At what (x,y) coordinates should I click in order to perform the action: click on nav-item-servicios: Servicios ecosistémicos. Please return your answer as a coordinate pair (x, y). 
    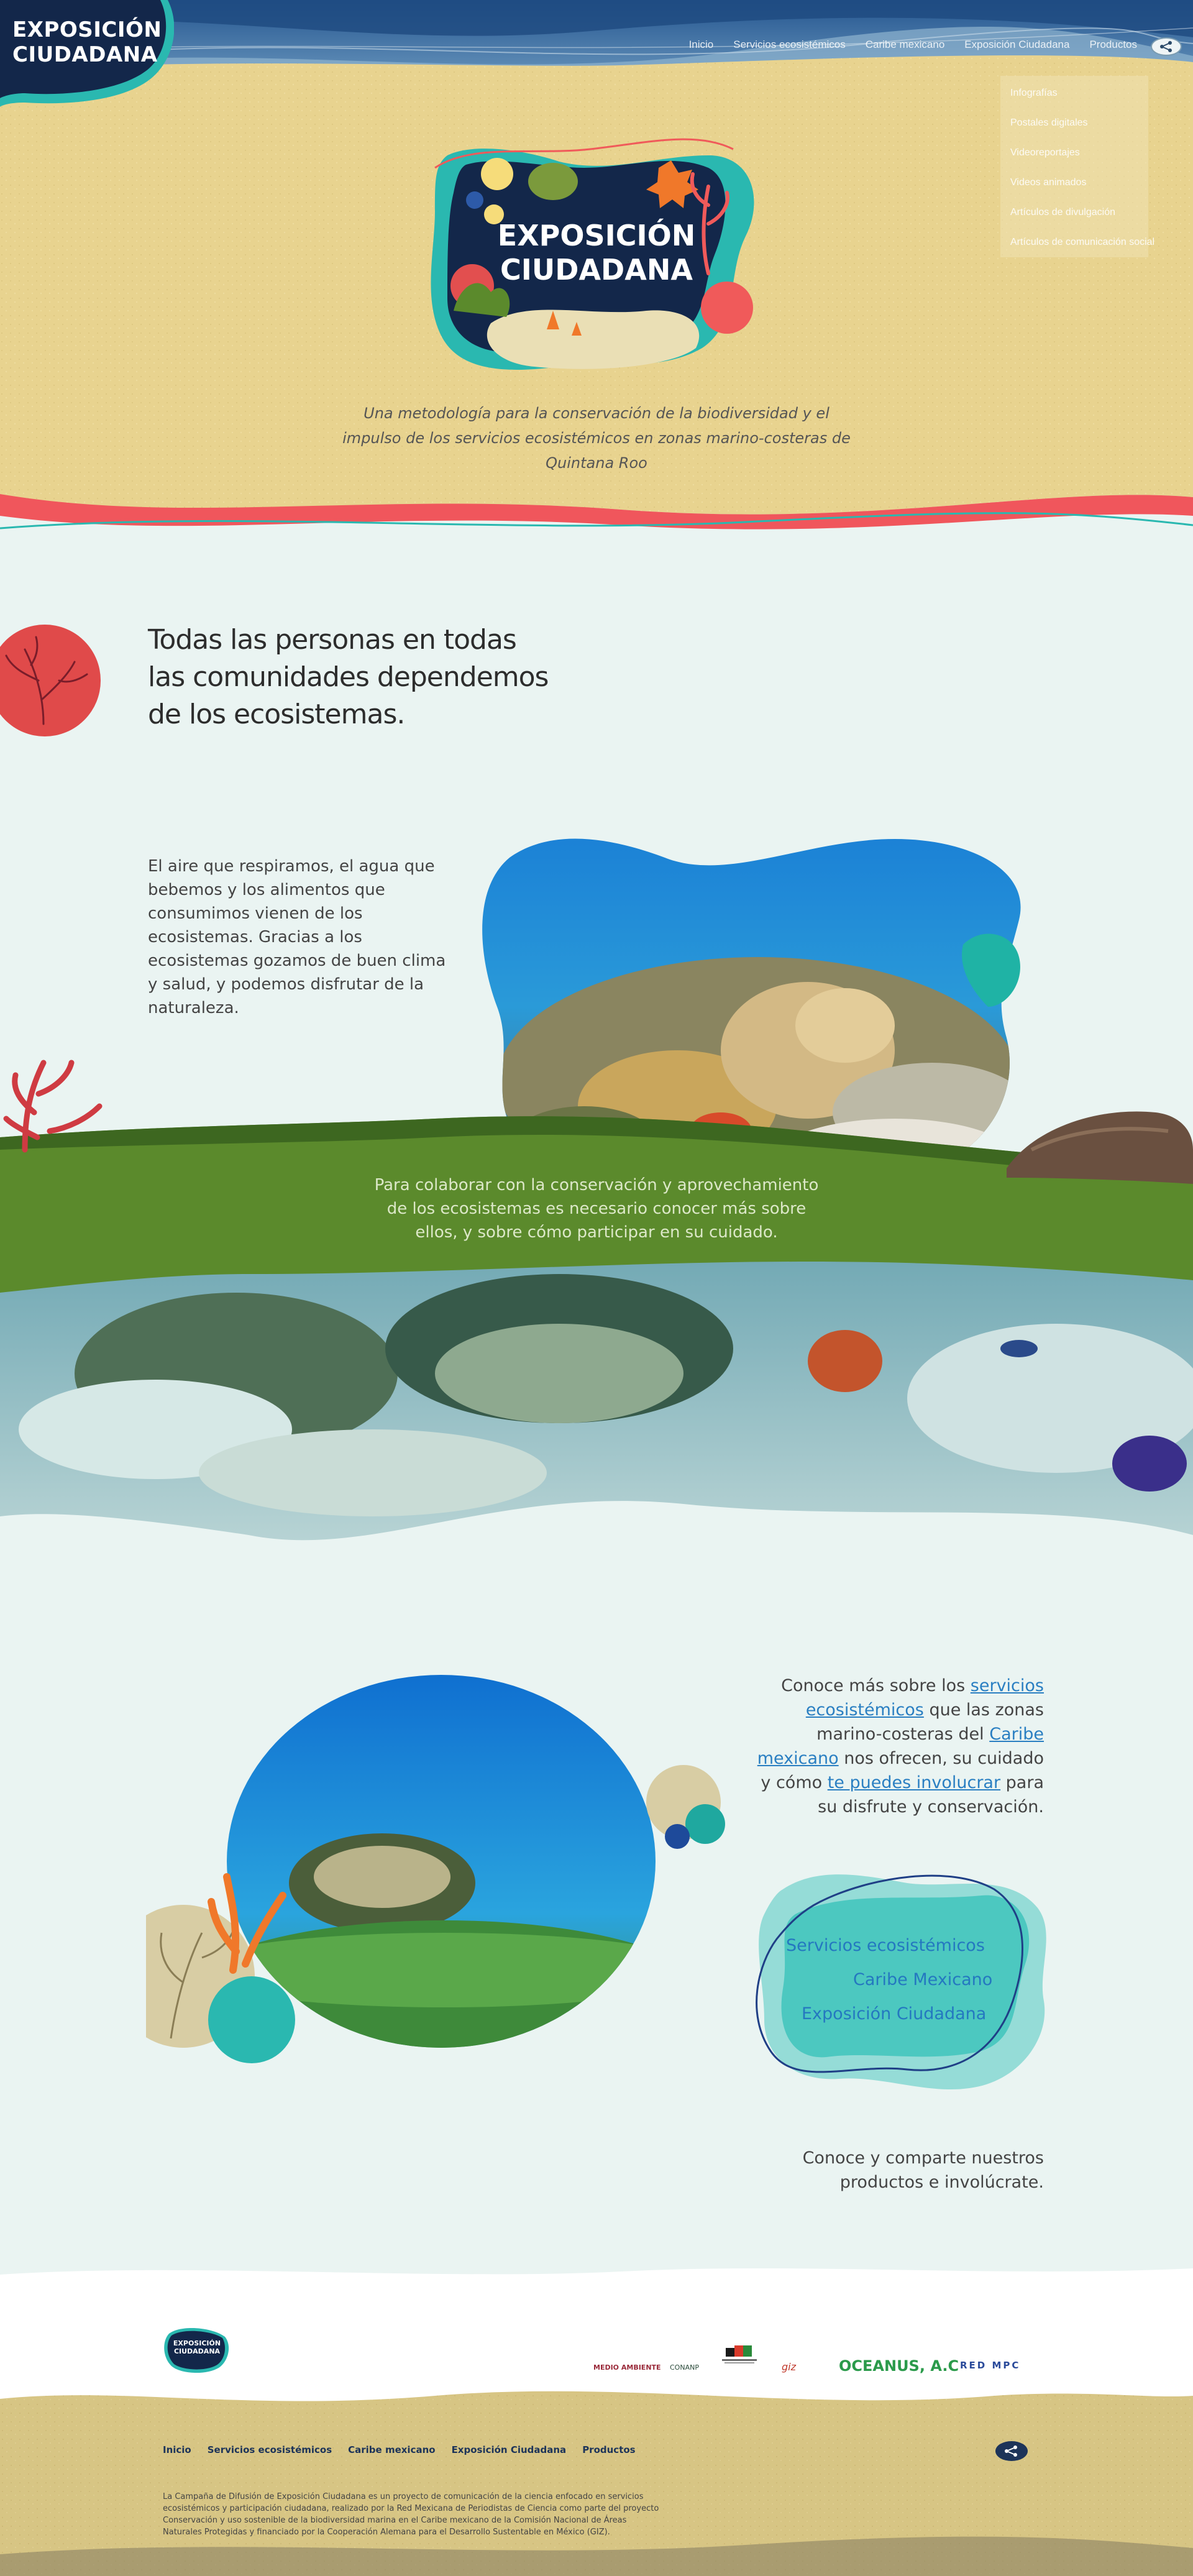
    Looking at the image, I should click on (789, 45).